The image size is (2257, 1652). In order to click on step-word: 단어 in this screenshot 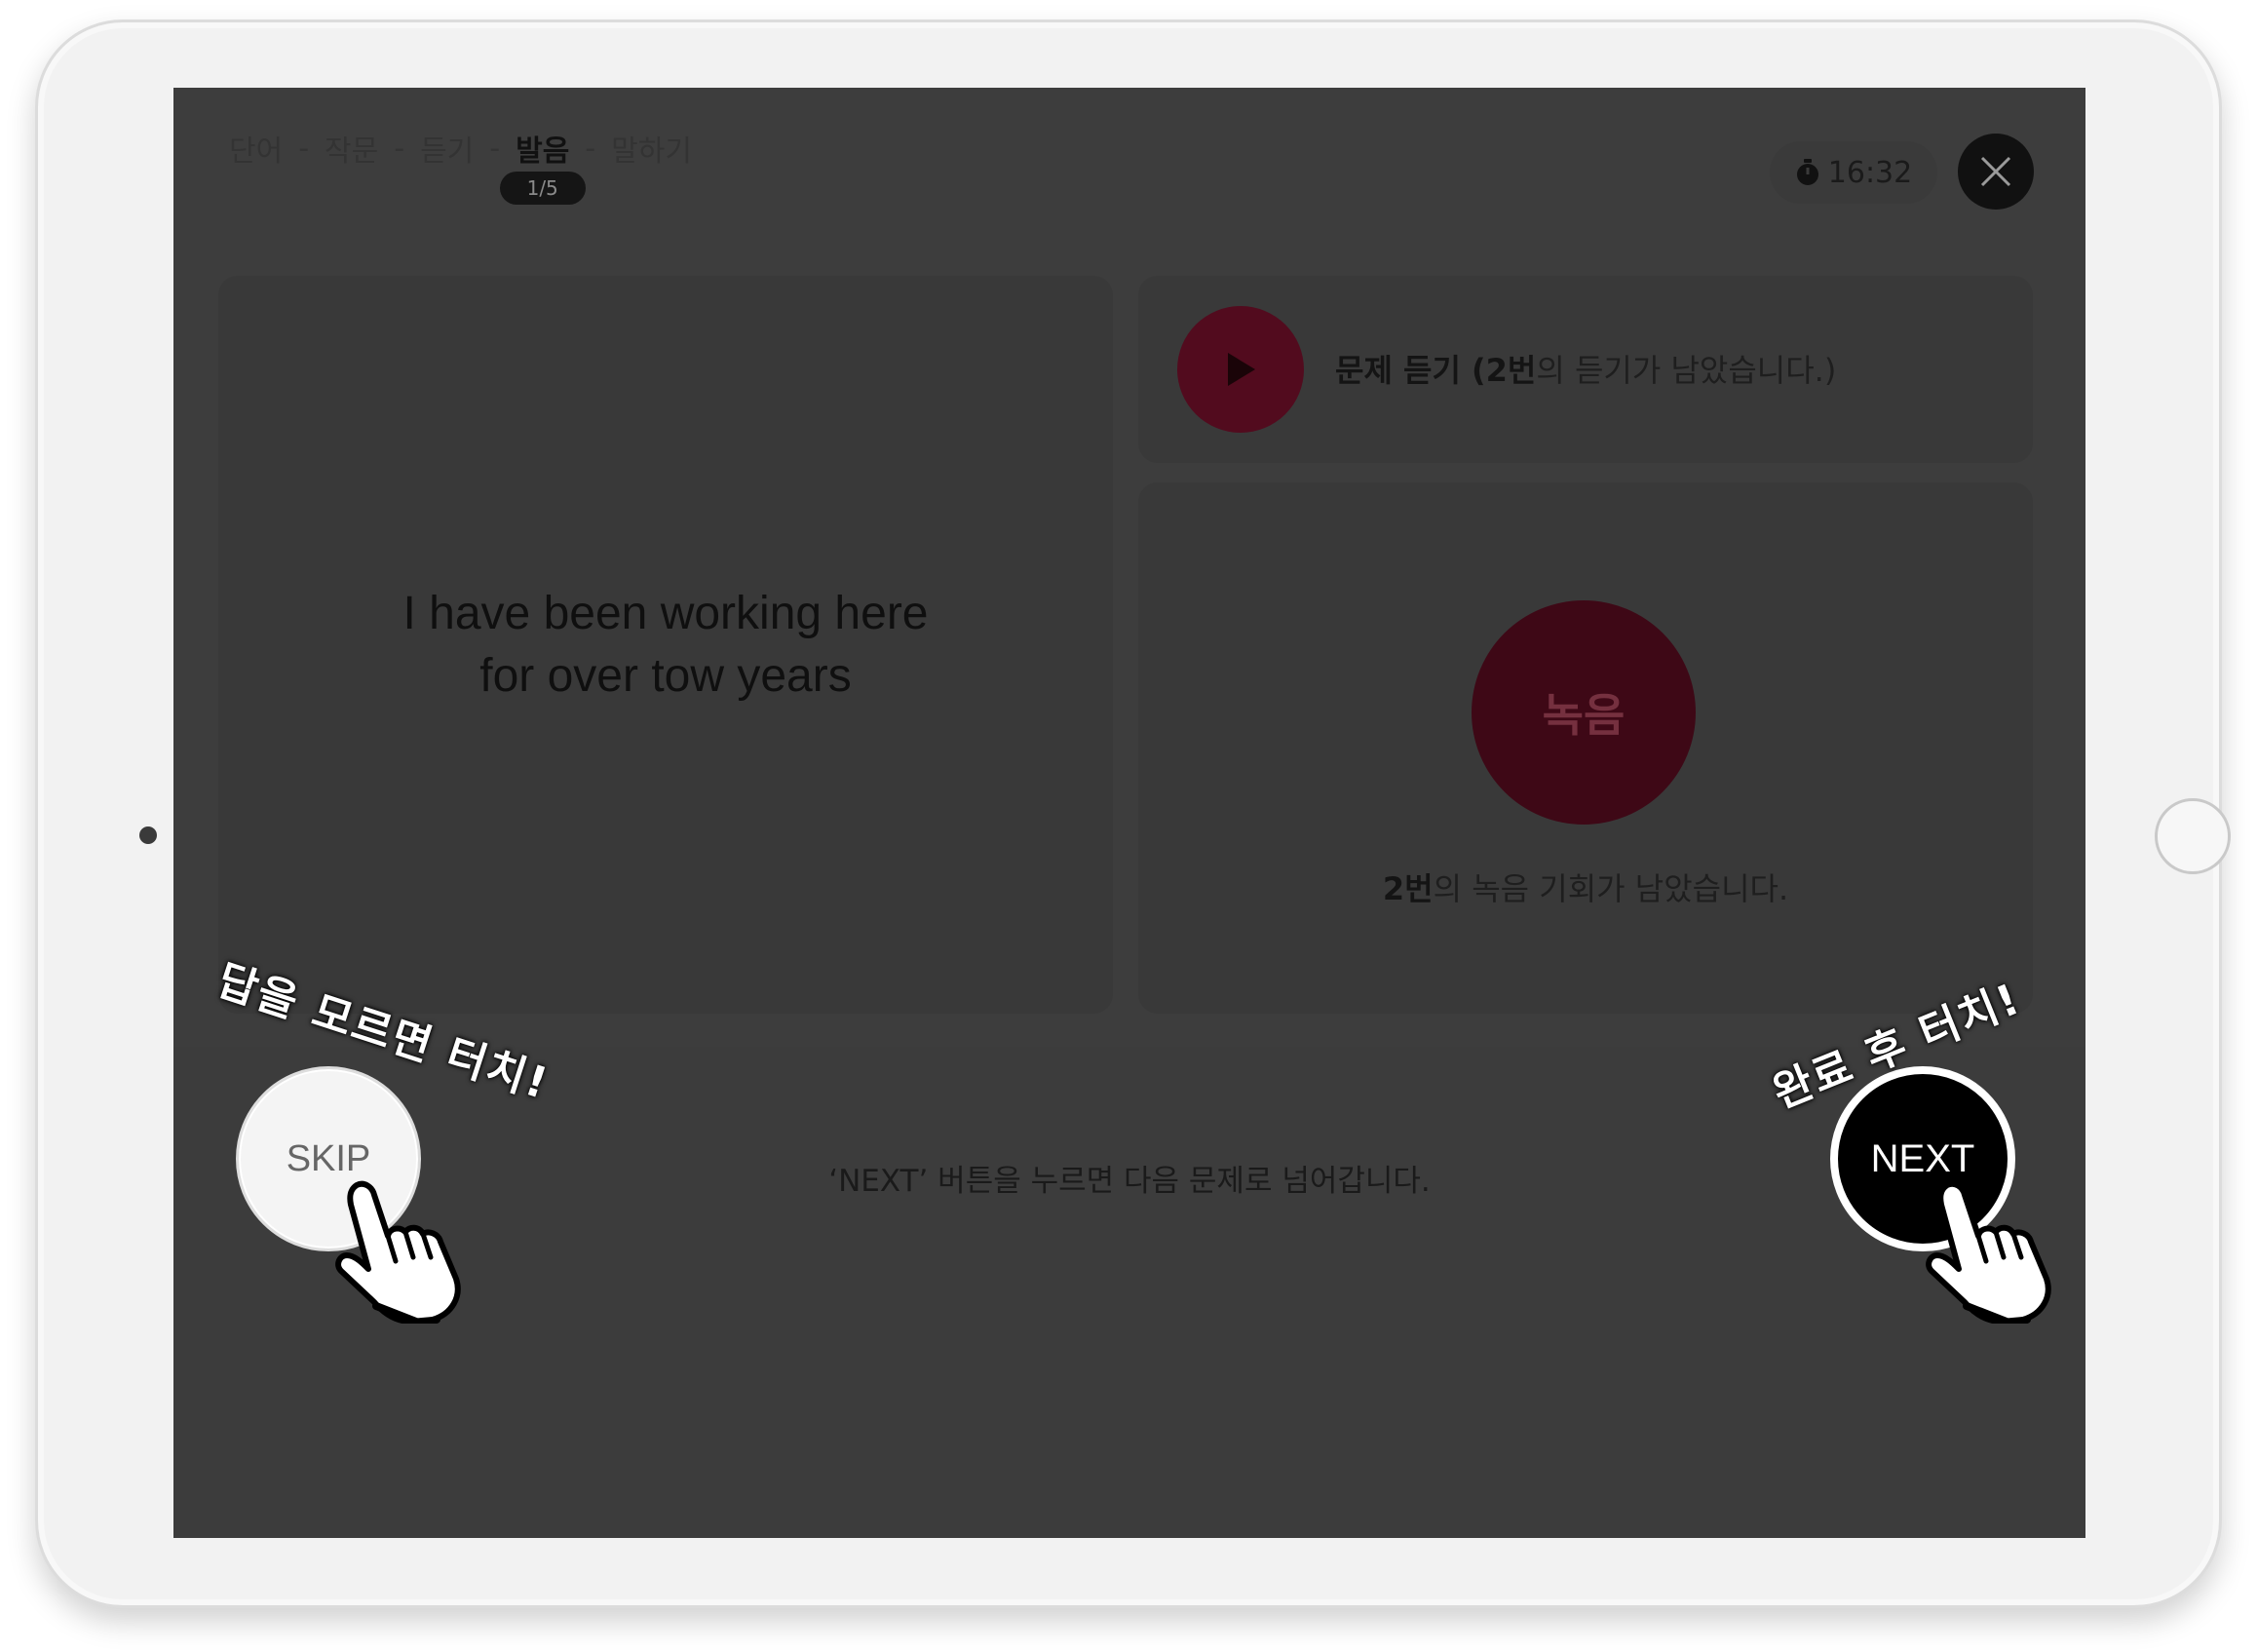, I will do `click(256, 148)`.